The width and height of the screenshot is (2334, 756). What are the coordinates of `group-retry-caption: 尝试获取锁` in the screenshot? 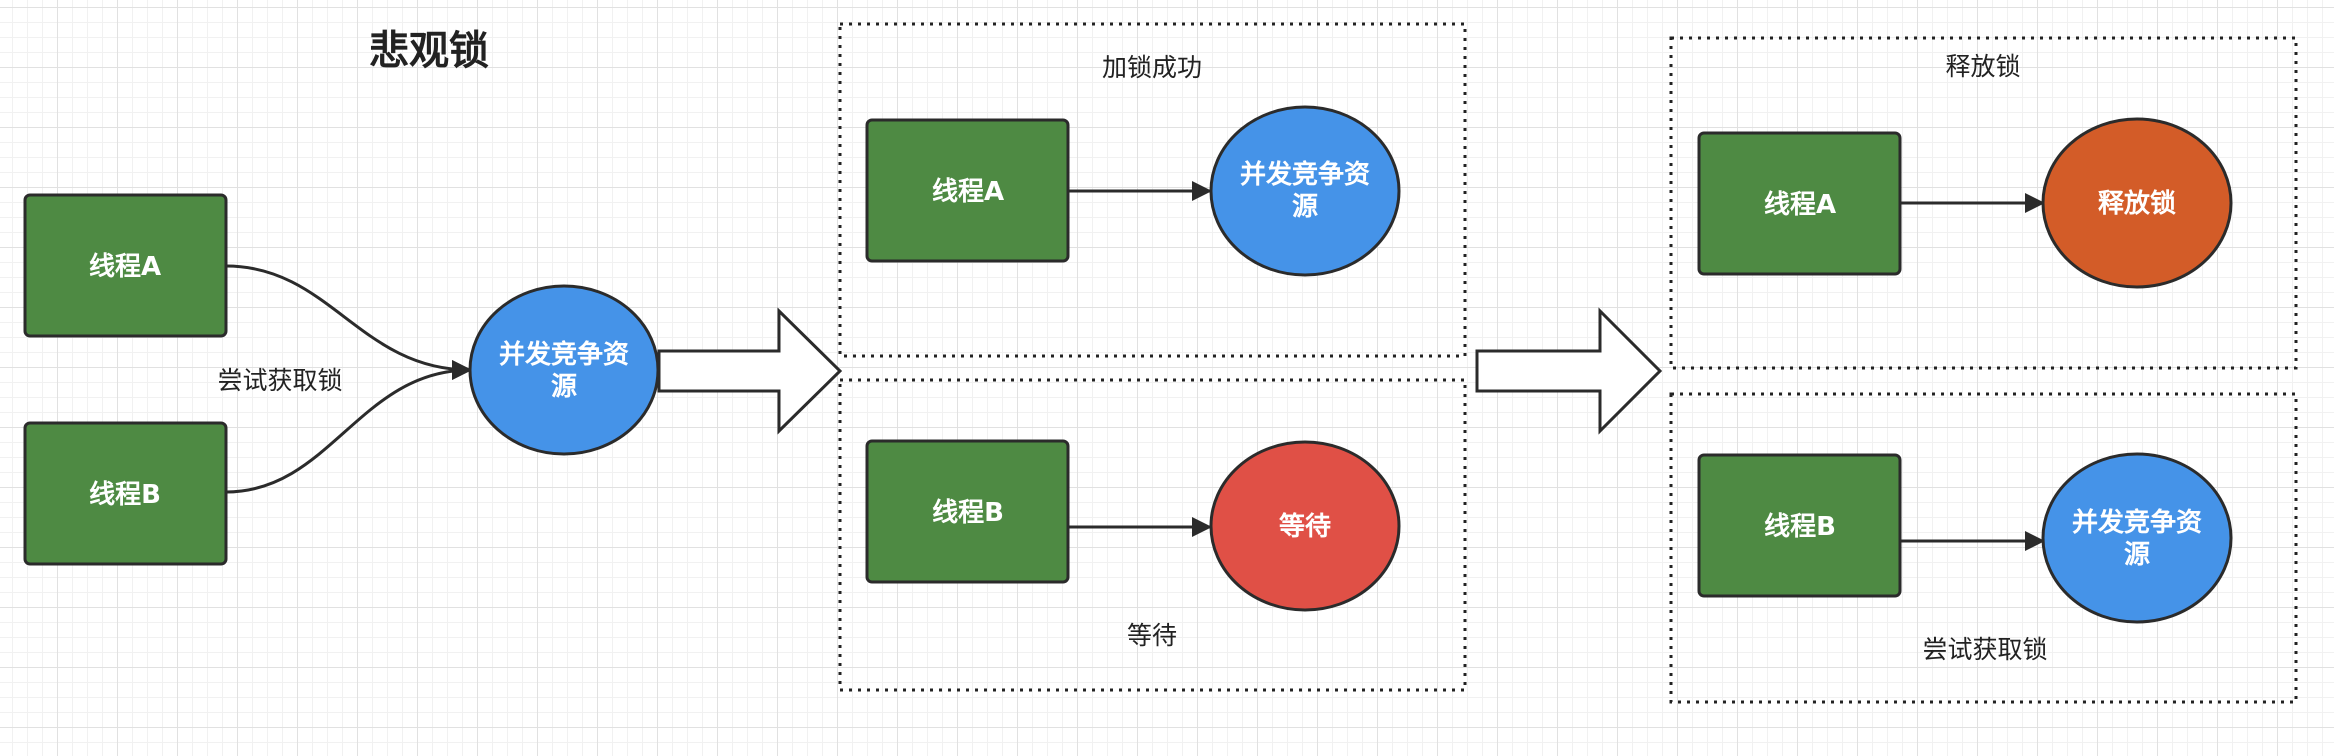 It's located at (1984, 649).